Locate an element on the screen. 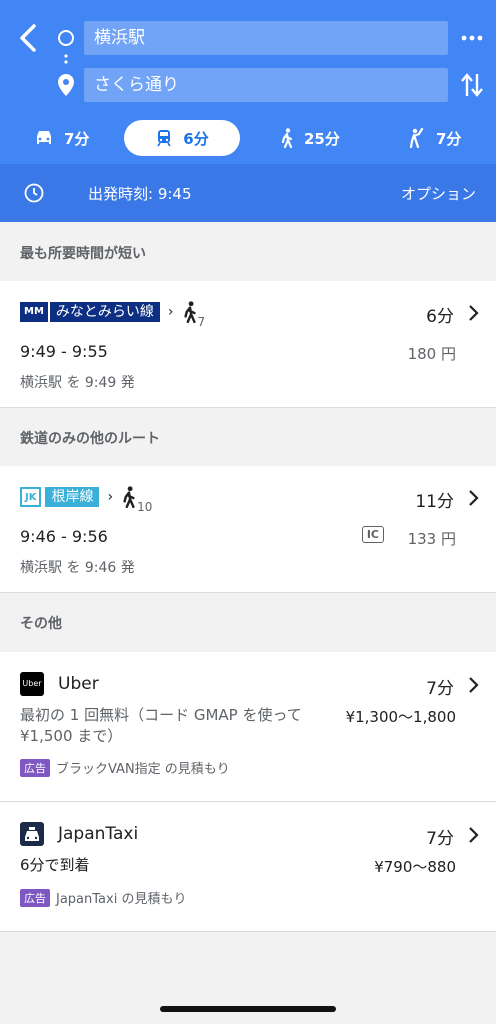  walk-minutes: 10 is located at coordinates (145, 507).